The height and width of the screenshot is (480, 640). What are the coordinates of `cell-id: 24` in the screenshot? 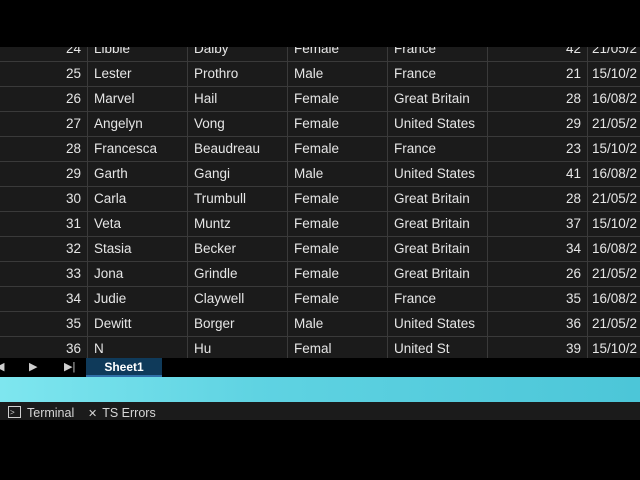 It's located at (44, 54).